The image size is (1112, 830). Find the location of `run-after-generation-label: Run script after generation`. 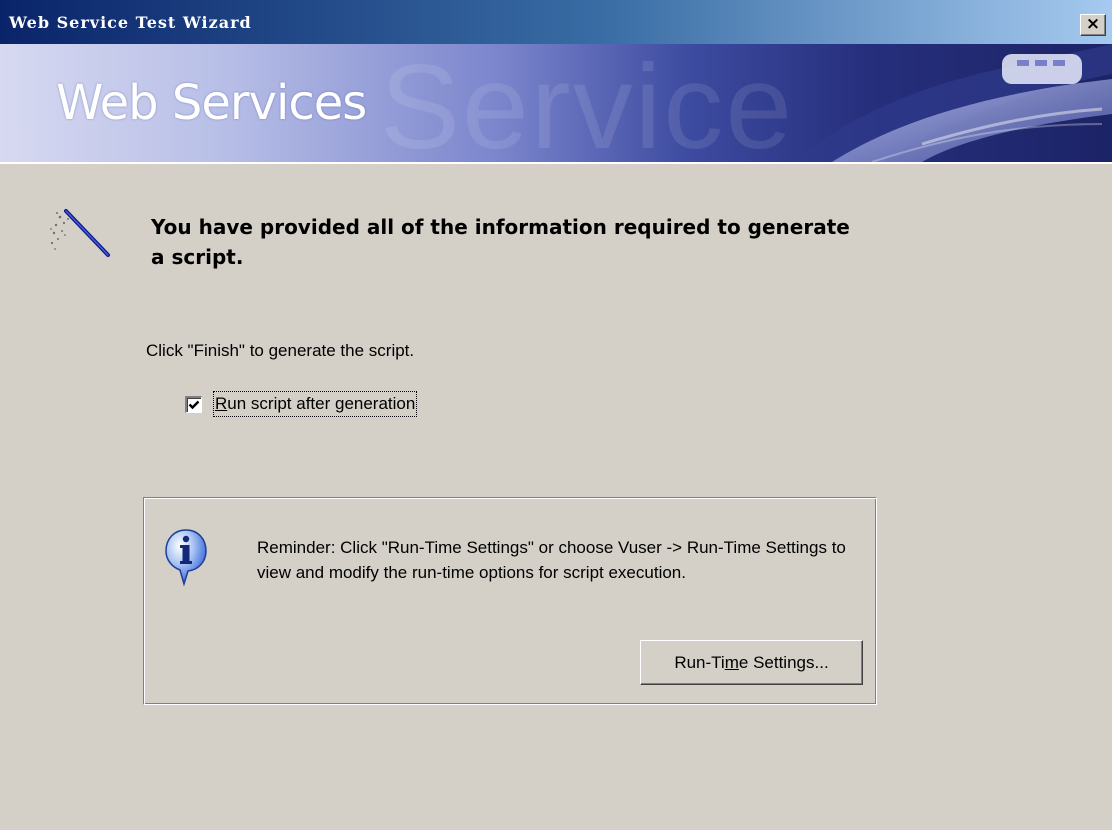

run-after-generation-label: Run script after generation is located at coordinates (315, 404).